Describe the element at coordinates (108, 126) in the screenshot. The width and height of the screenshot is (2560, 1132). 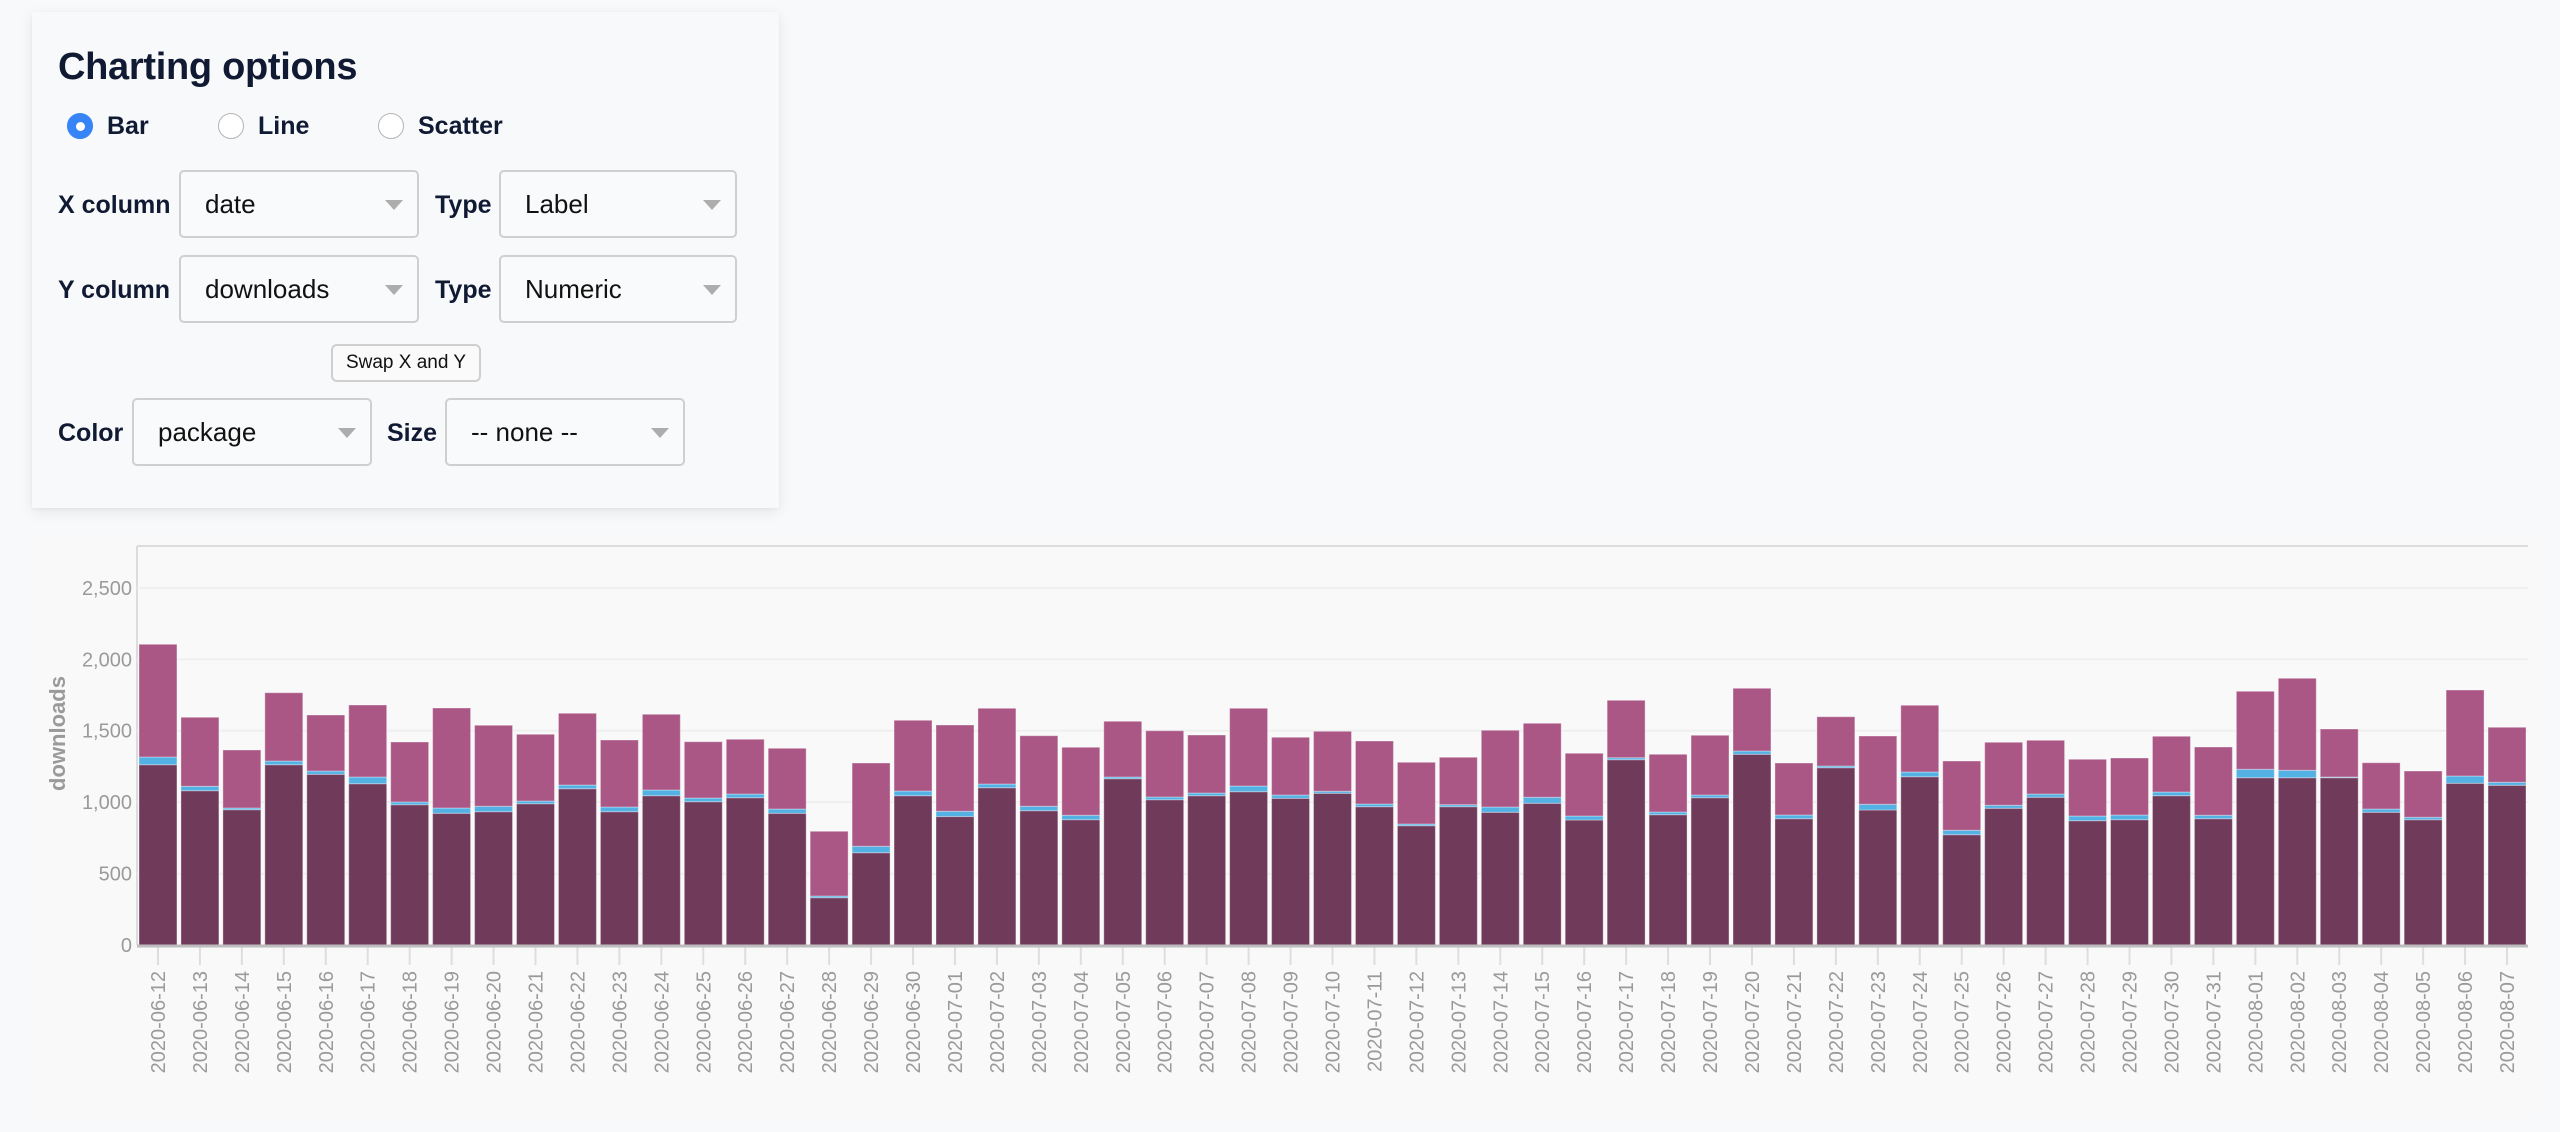
I see `radio-bar: Bar` at that location.